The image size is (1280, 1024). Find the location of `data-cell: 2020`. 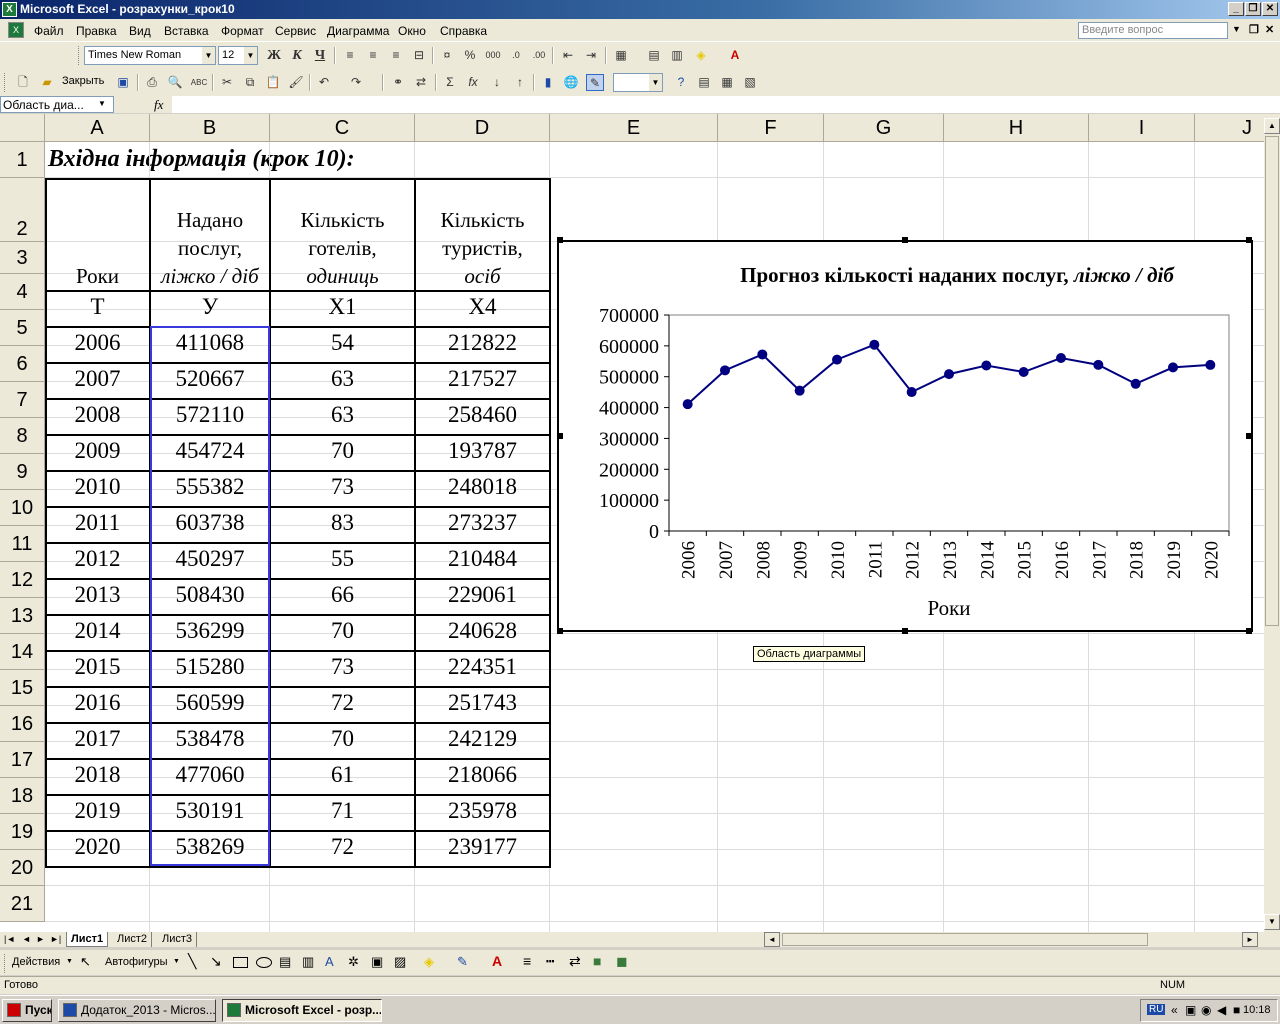

data-cell: 2020 is located at coordinates (97, 847).